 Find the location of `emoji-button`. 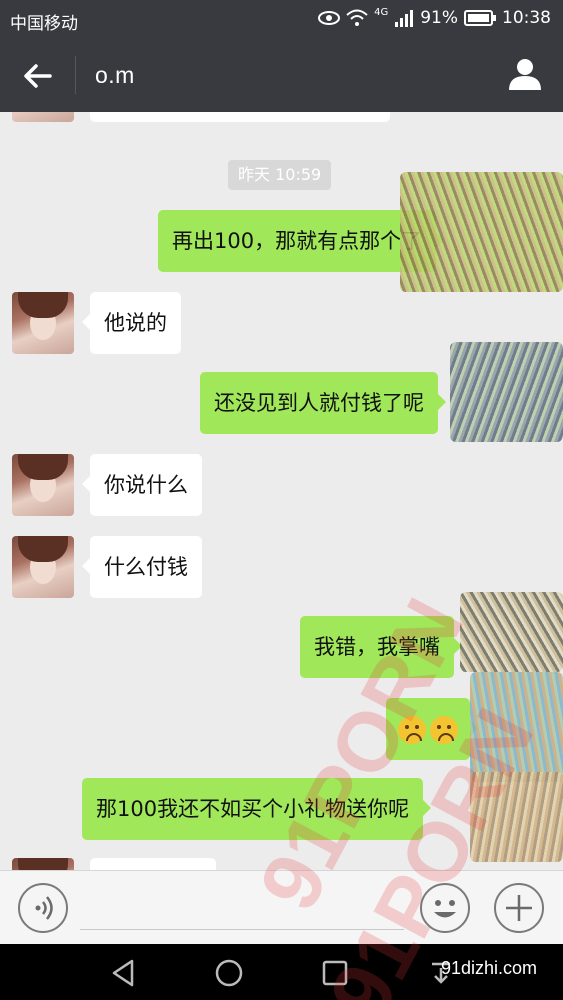

emoji-button is located at coordinates (445, 908).